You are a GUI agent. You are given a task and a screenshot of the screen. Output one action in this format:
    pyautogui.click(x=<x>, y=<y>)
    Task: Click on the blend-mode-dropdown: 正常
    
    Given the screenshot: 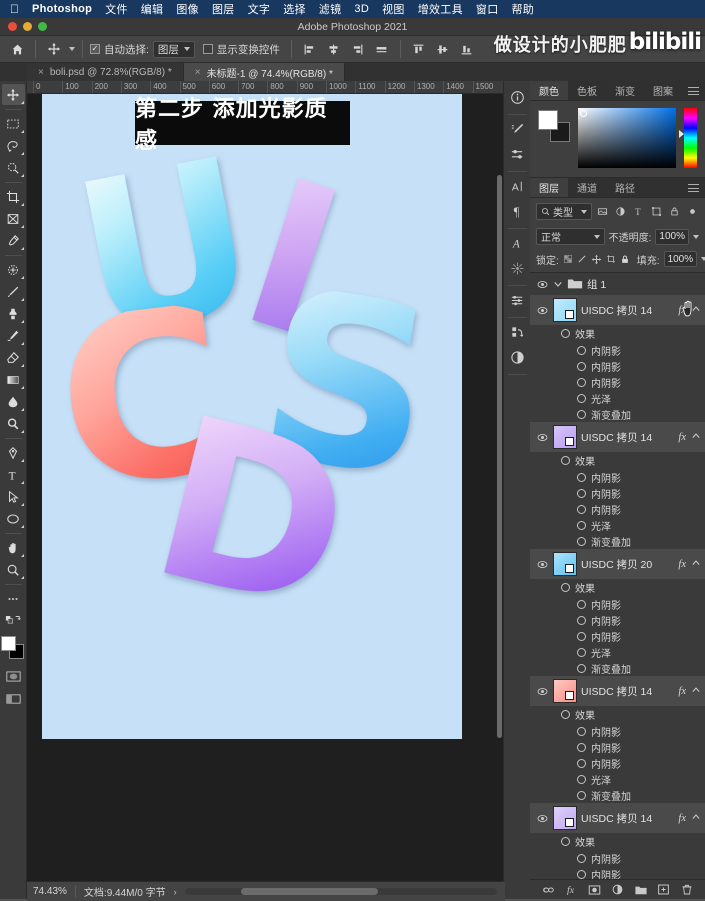 What is the action you would take?
    pyautogui.click(x=570, y=236)
    